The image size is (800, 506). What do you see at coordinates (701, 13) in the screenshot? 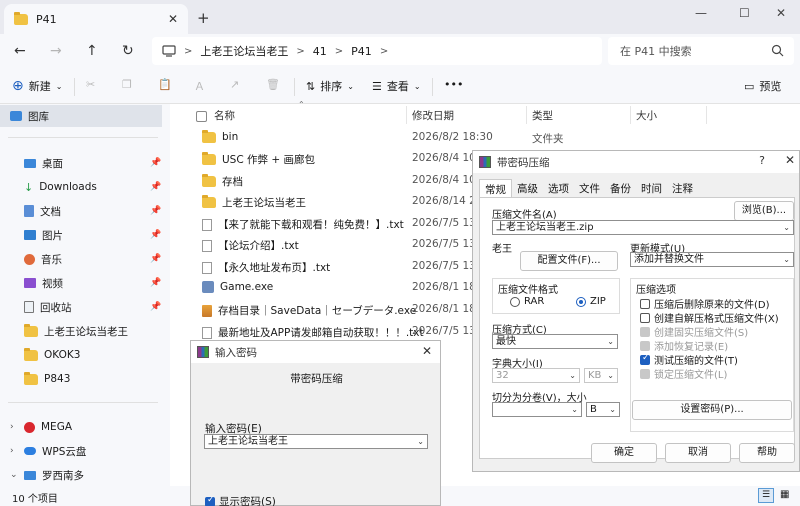
I see `minimize-icon: —` at bounding box center [701, 13].